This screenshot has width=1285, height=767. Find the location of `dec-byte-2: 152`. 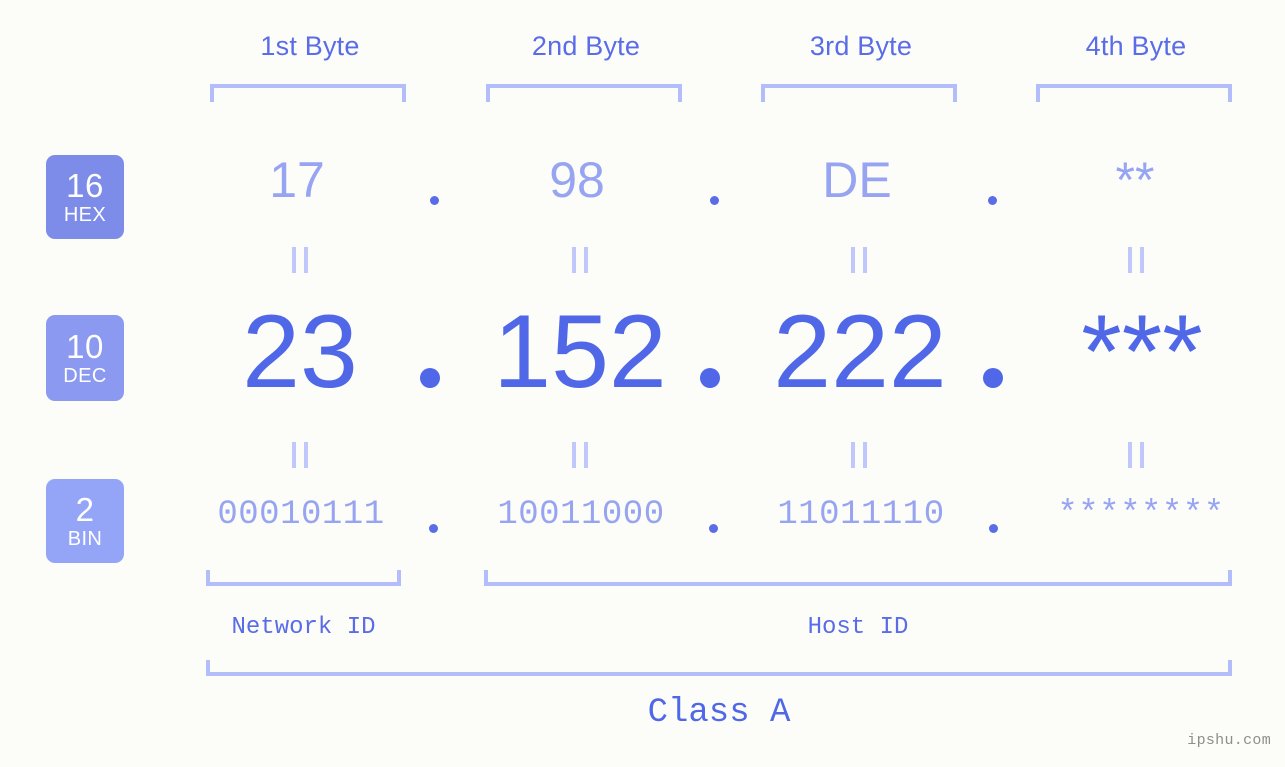

dec-byte-2: 152 is located at coordinates (580, 352).